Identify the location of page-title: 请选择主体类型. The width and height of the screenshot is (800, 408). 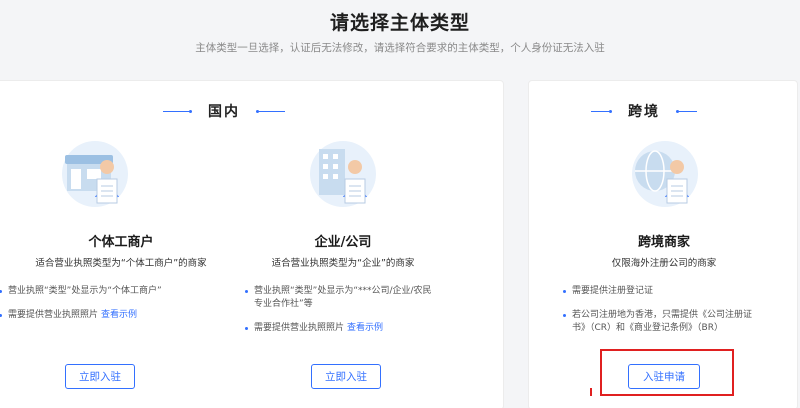
(399, 23).